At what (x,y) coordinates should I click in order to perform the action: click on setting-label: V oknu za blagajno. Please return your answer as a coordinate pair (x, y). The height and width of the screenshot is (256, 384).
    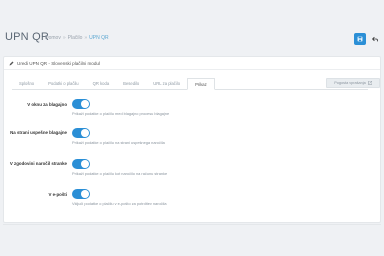
    Looking at the image, I should click on (47, 104).